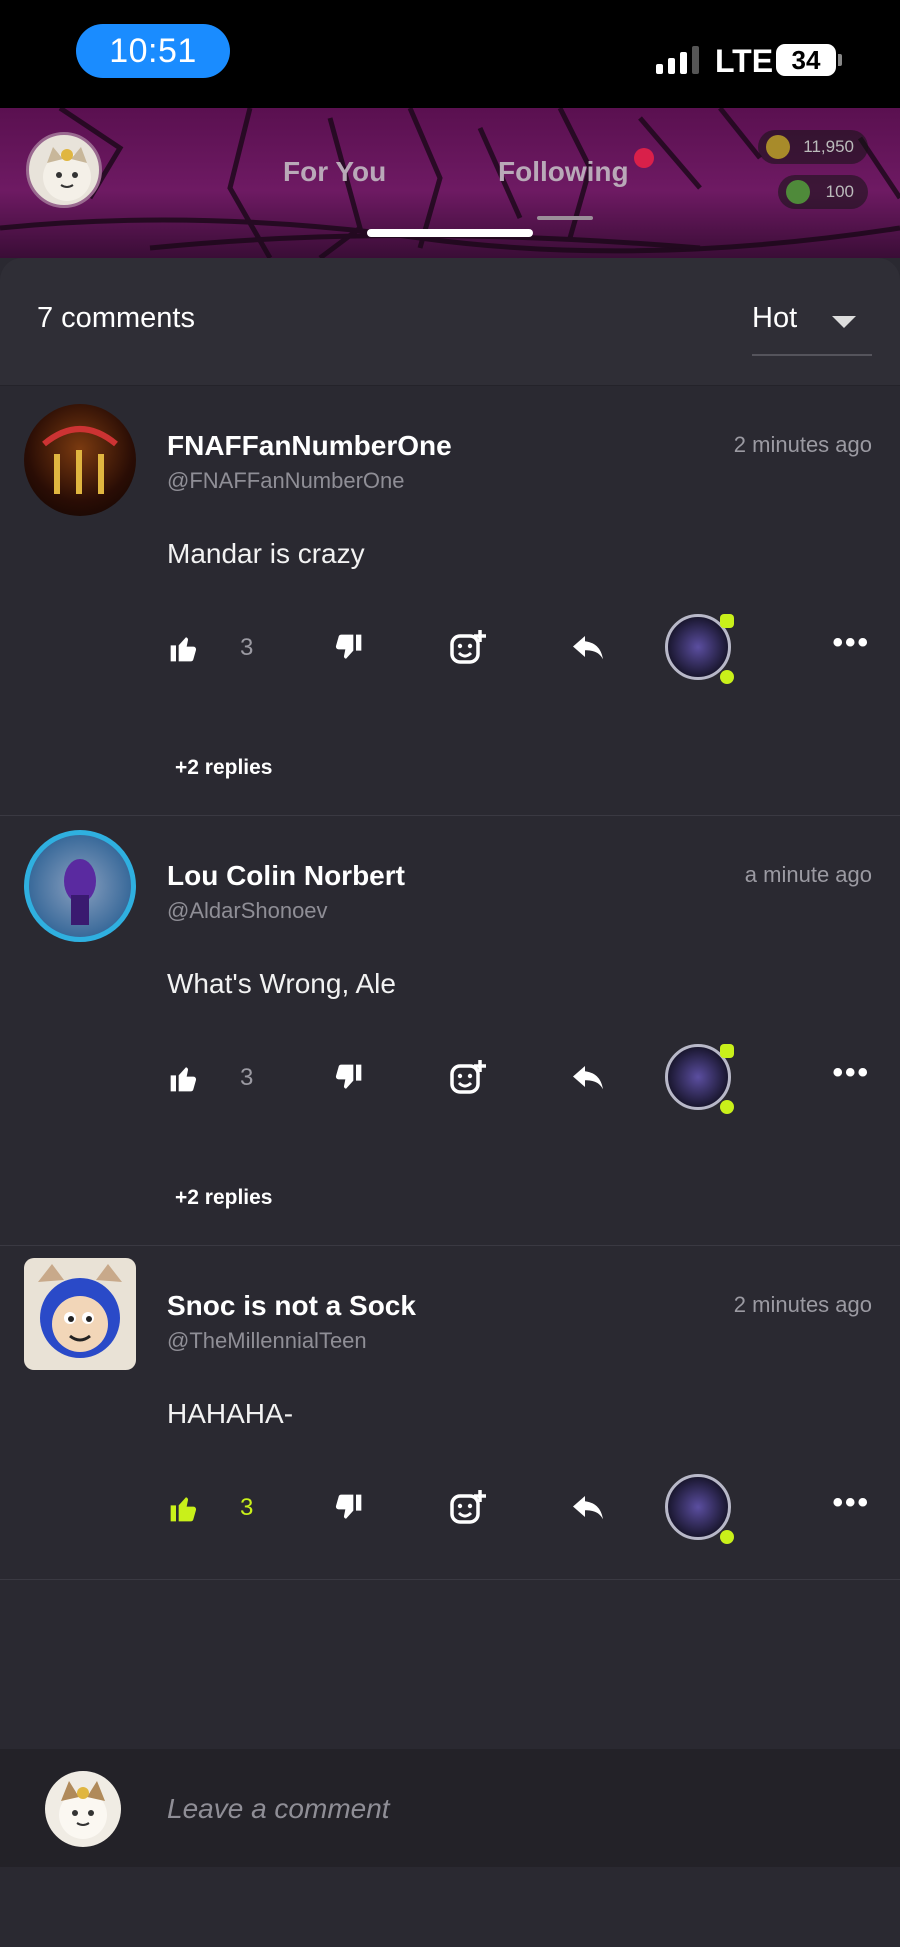 This screenshot has width=900, height=1947. What do you see at coordinates (291, 1306) in the screenshot?
I see `comment-author-name: Snoc is not a Sock` at bounding box center [291, 1306].